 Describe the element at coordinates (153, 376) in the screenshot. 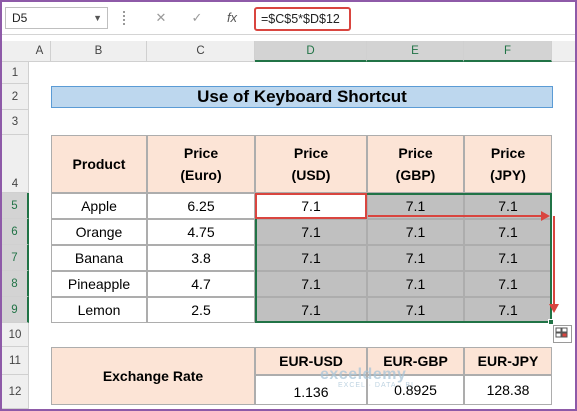

I see `exchange-rate-label: Exchange Rate` at that location.